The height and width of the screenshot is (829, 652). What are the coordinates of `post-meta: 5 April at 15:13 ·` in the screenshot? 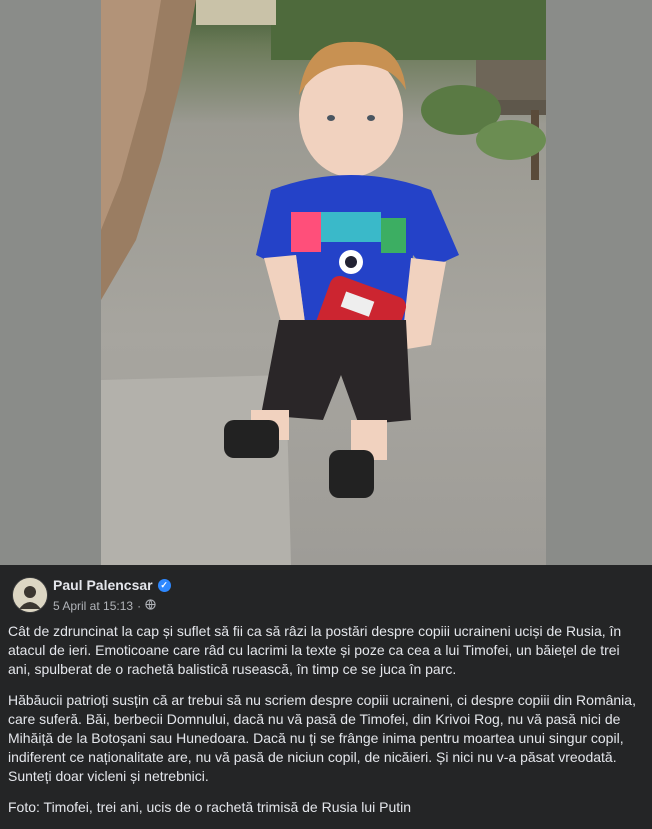 It's located at (104, 606).